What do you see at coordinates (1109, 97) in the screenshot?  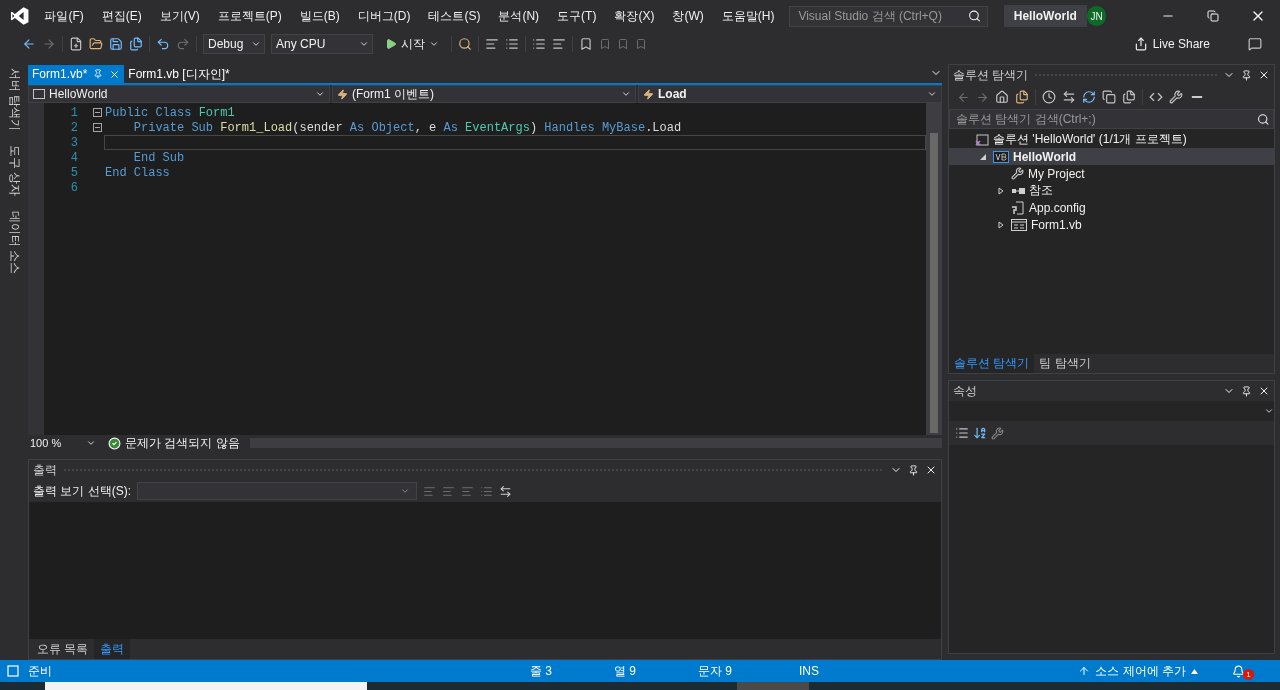 I see `collapse-all-icon` at bounding box center [1109, 97].